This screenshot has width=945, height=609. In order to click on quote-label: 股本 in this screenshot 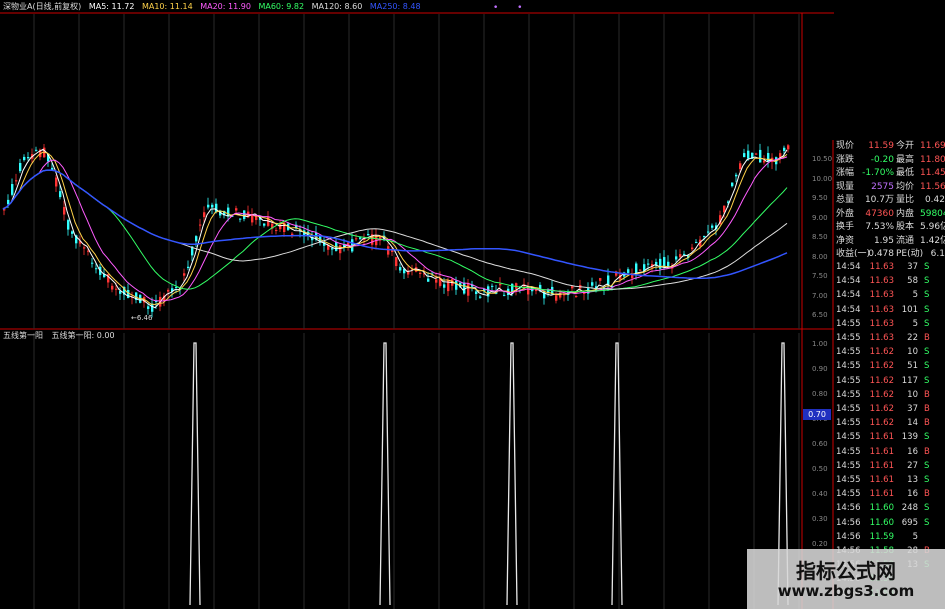, I will do `click(905, 227)`.